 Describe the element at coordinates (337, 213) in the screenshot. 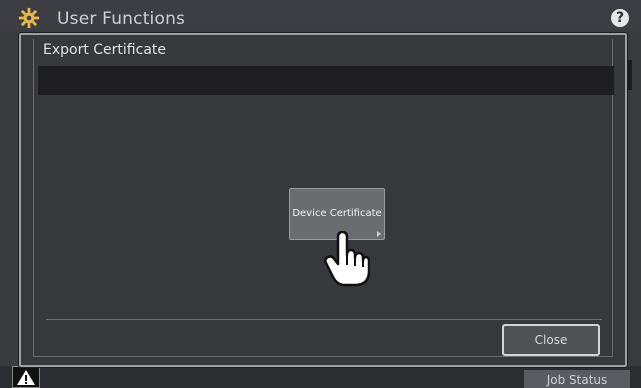

I see `device-certificate-label: Device Certificate` at that location.